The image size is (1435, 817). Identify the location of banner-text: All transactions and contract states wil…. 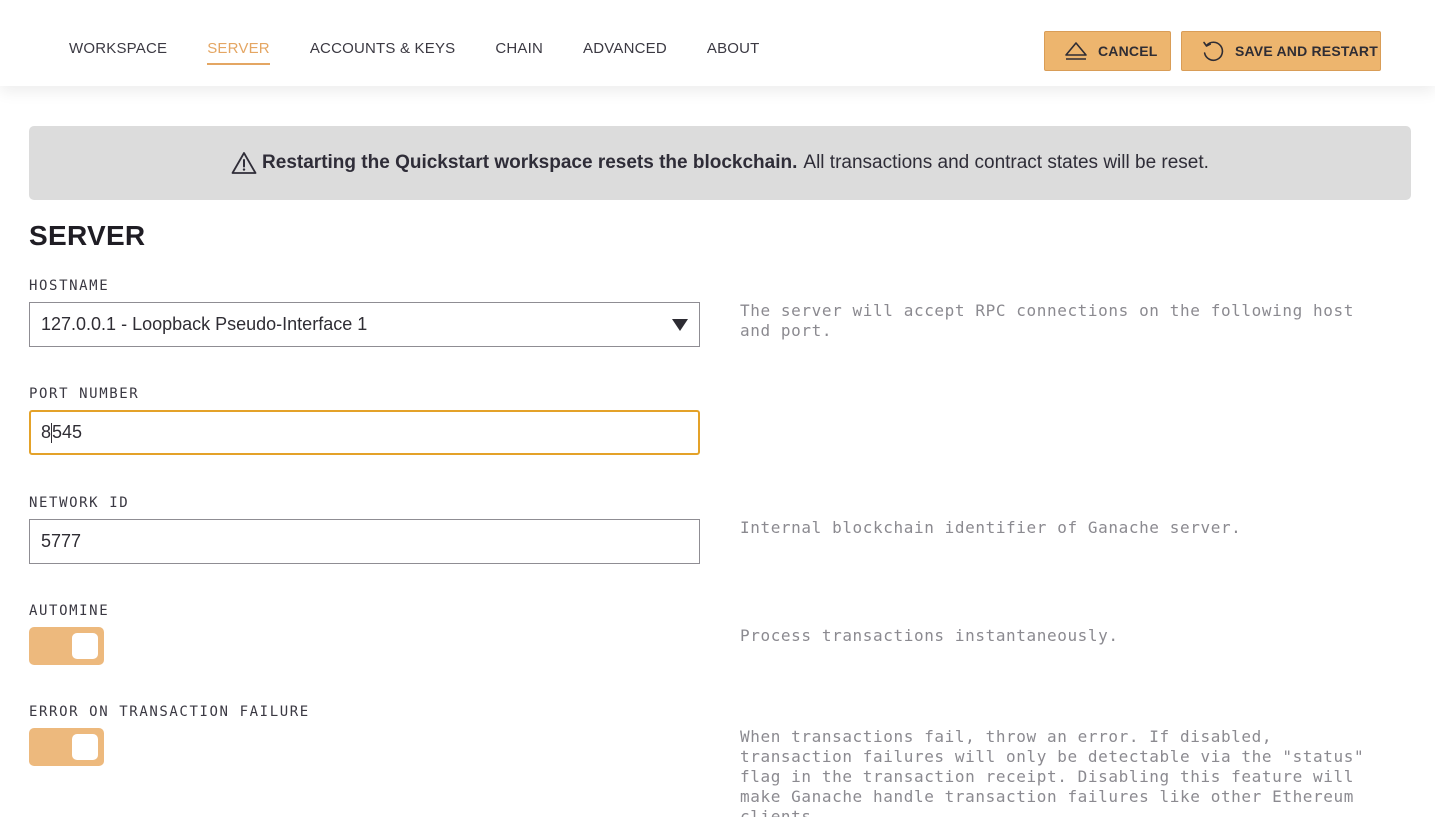
(1006, 162).